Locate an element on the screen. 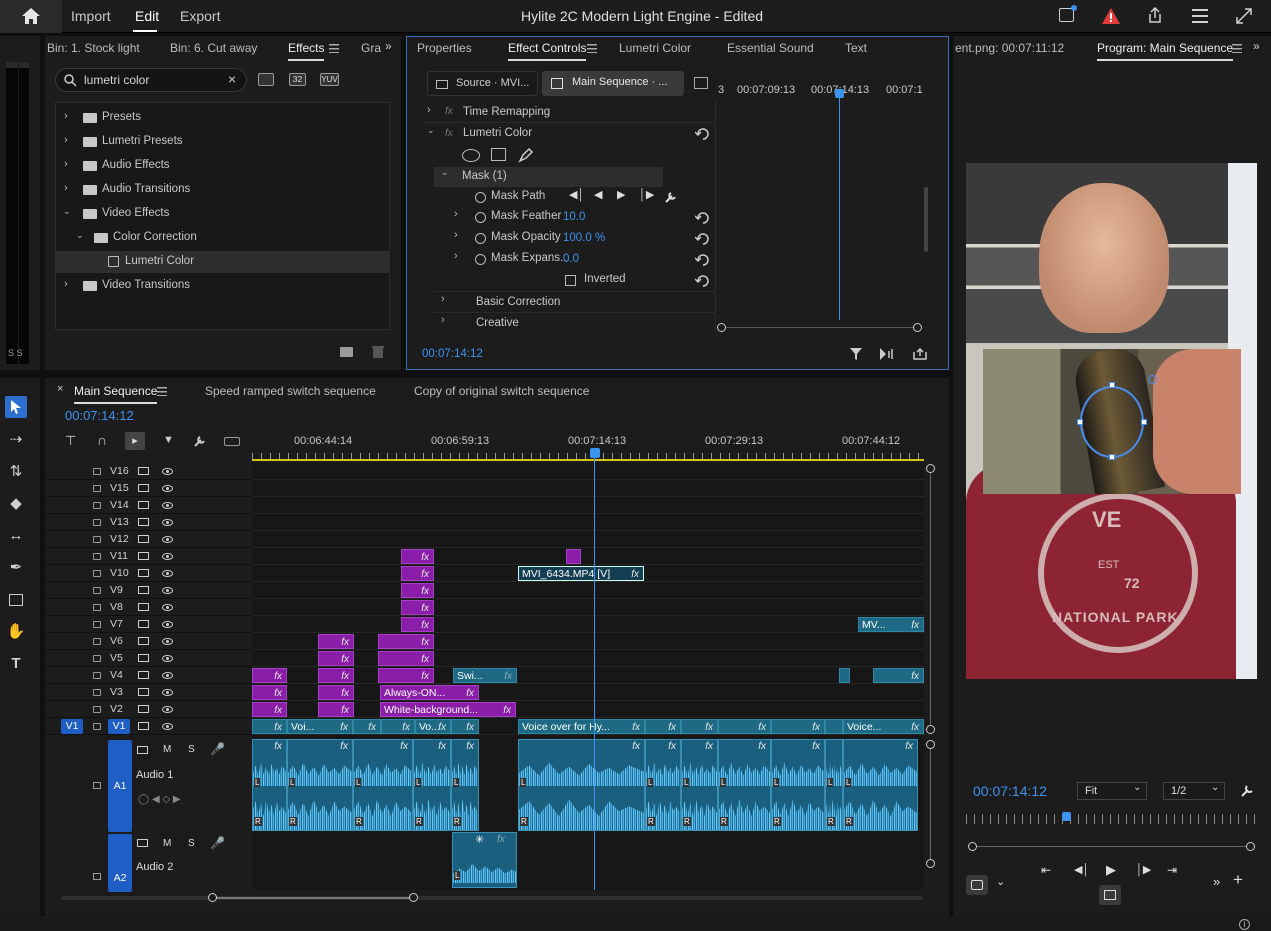 The image size is (1271, 931). track-header-v12: V12 is located at coordinates (148, 539).